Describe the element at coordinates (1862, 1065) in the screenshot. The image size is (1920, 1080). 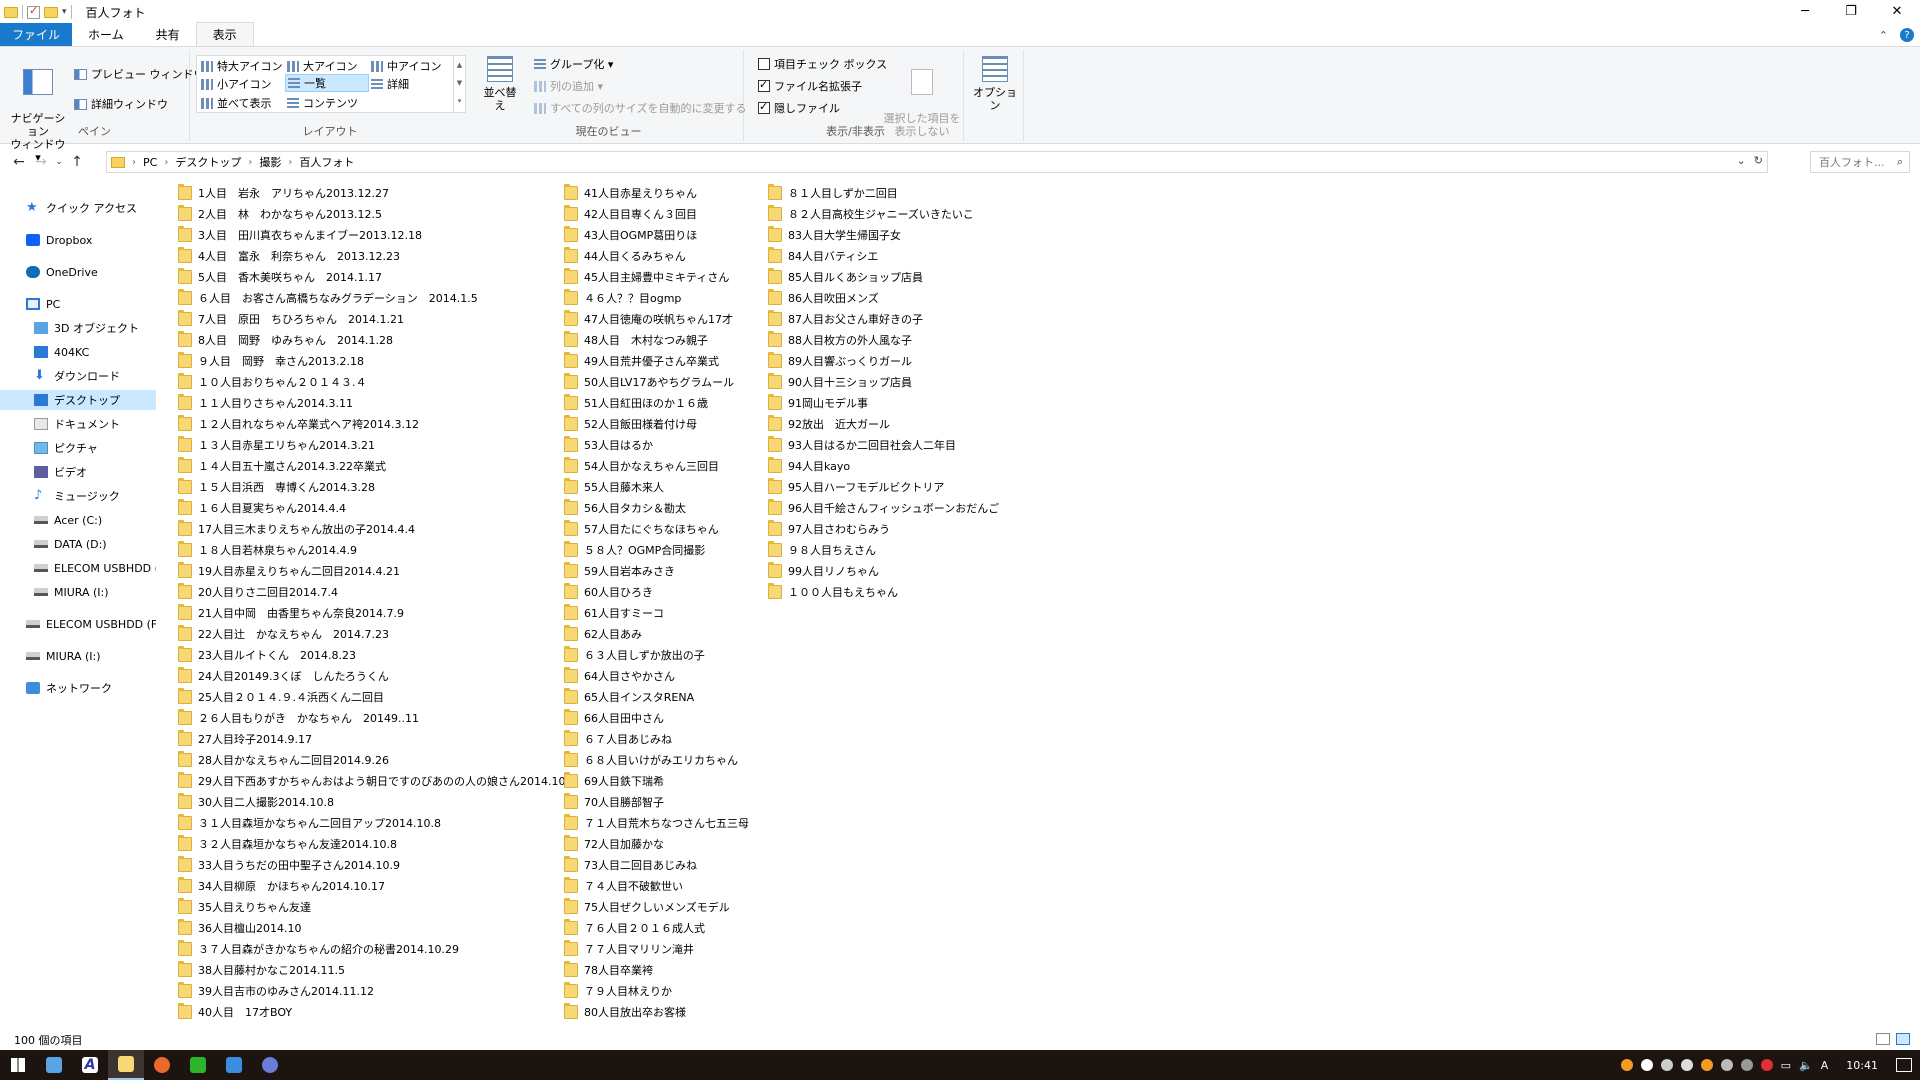
I see `clock: 10:41` at that location.